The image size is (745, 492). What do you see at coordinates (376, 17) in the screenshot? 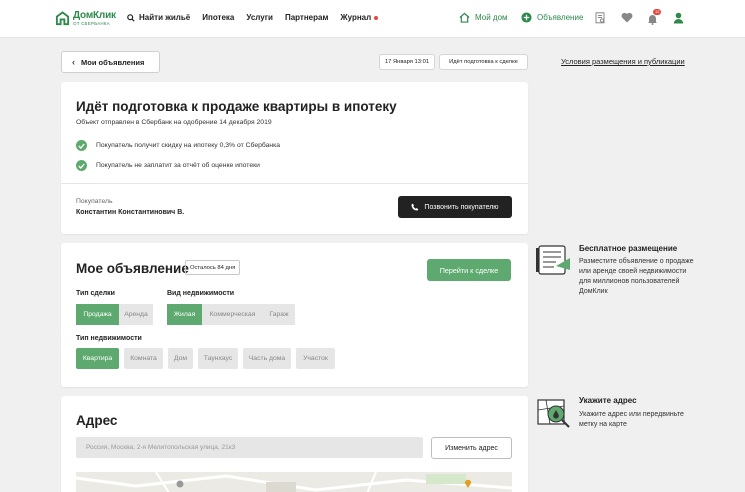
I see `new-indicator-dot` at bounding box center [376, 17].